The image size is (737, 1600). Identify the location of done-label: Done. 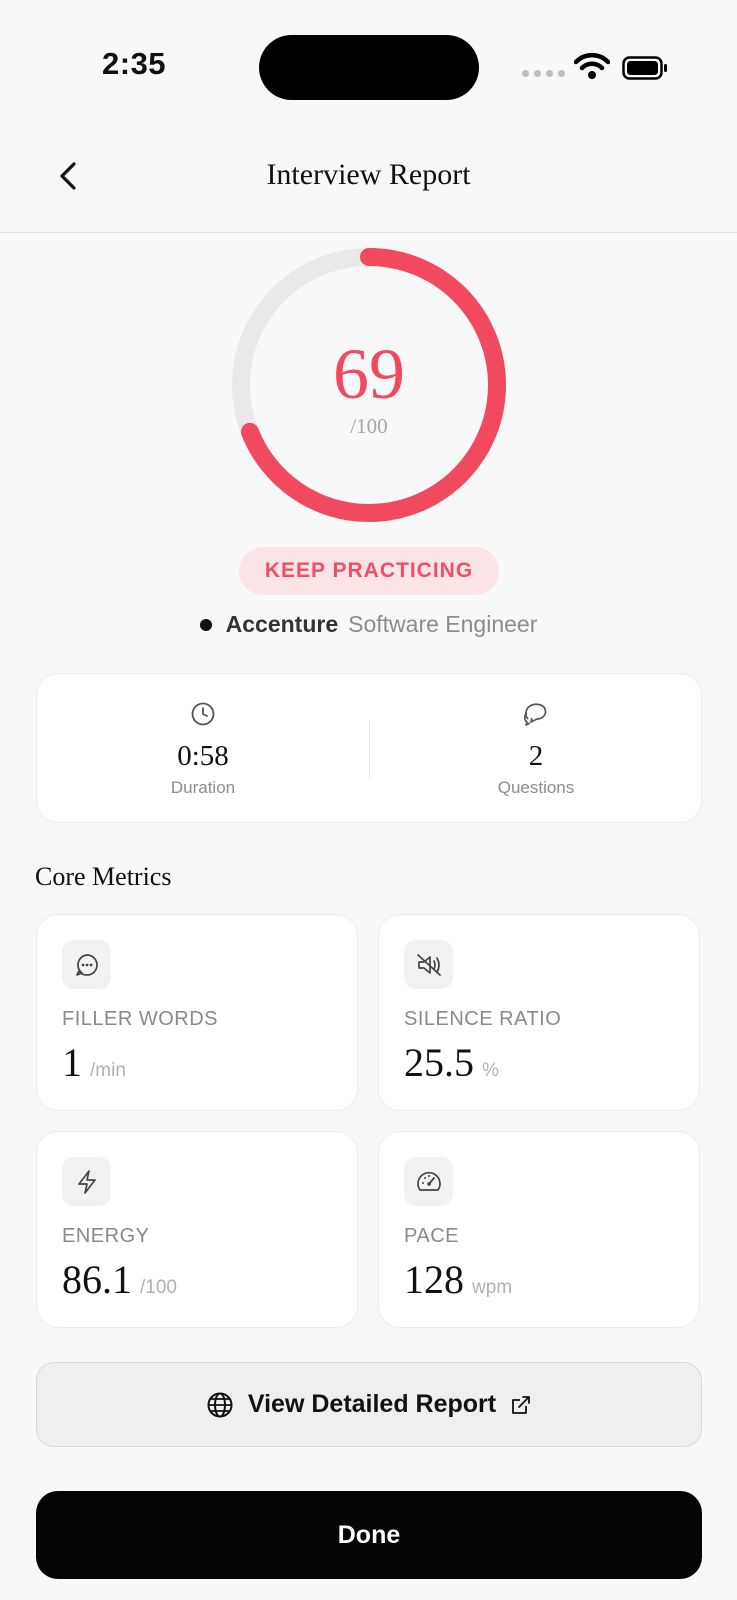
(369, 1534).